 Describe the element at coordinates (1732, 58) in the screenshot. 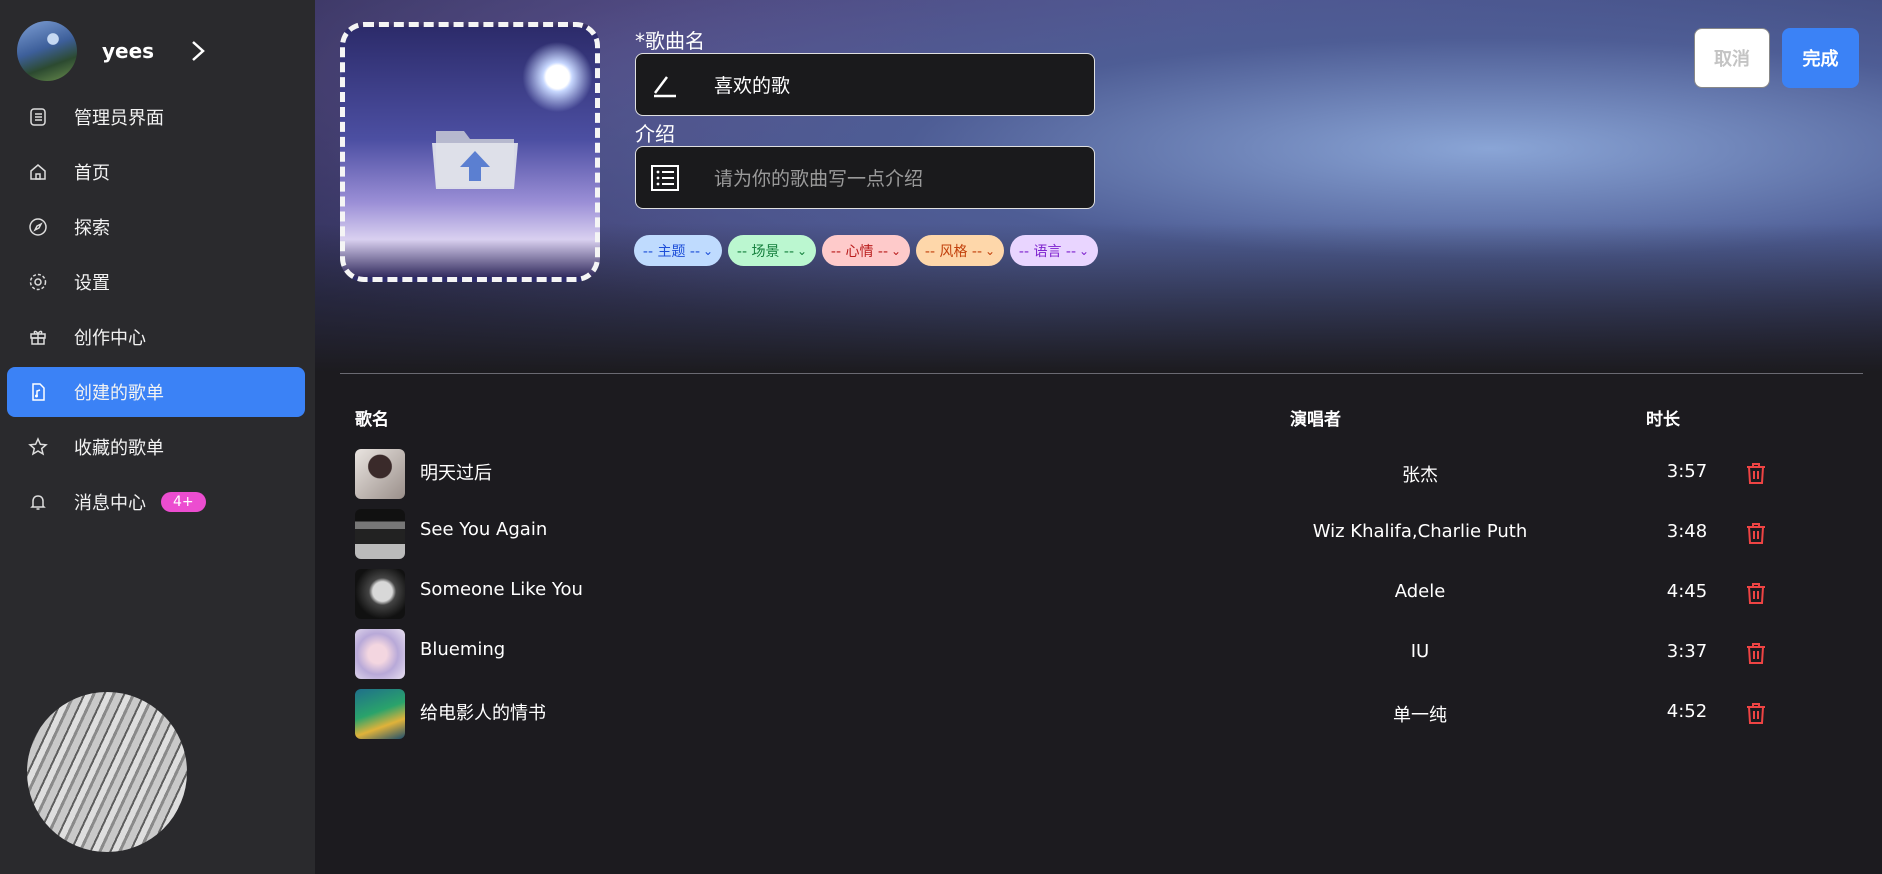

I see `cancel-button: 取消` at that location.